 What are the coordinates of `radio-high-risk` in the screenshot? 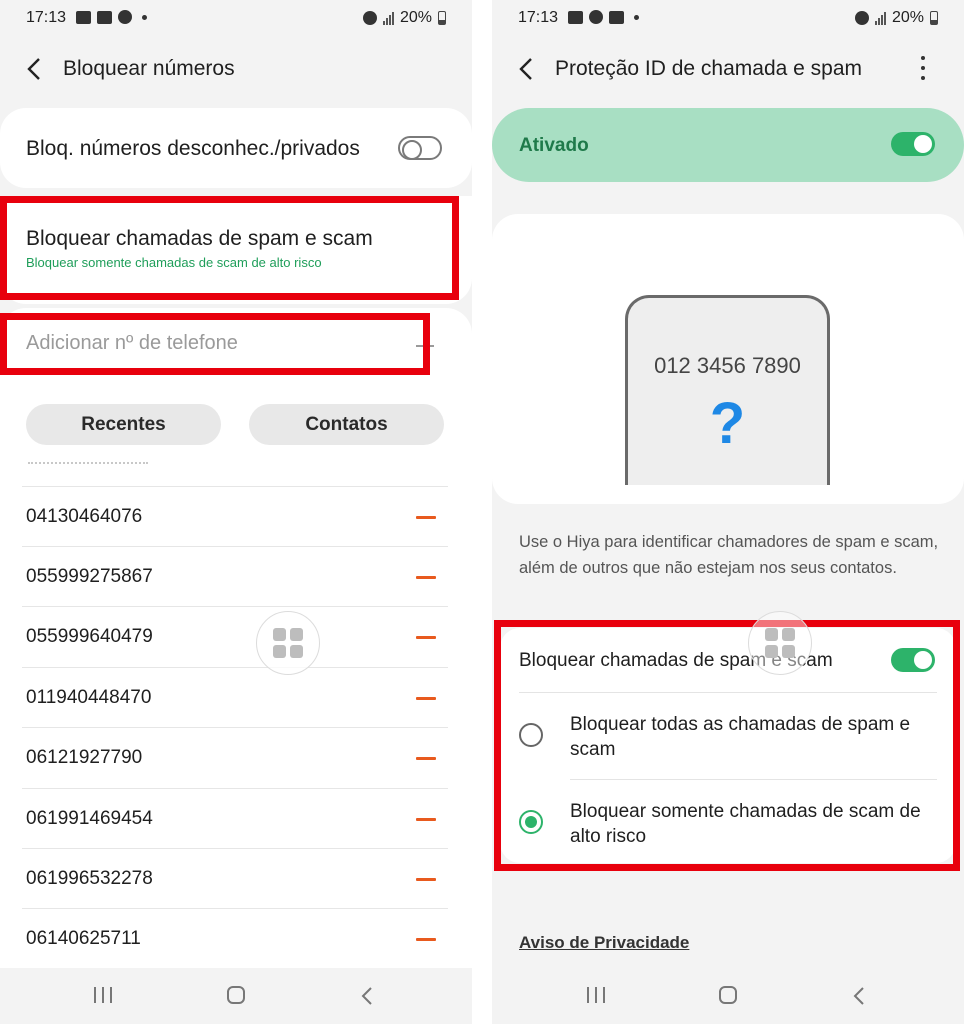 It's located at (531, 822).